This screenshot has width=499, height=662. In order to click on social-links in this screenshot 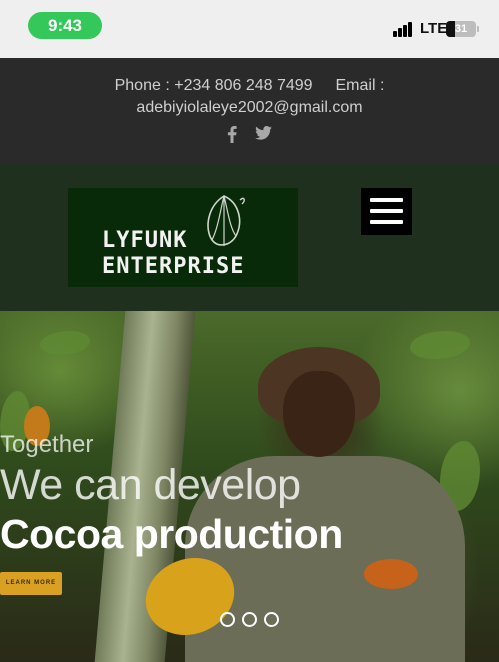, I will do `click(249, 134)`.